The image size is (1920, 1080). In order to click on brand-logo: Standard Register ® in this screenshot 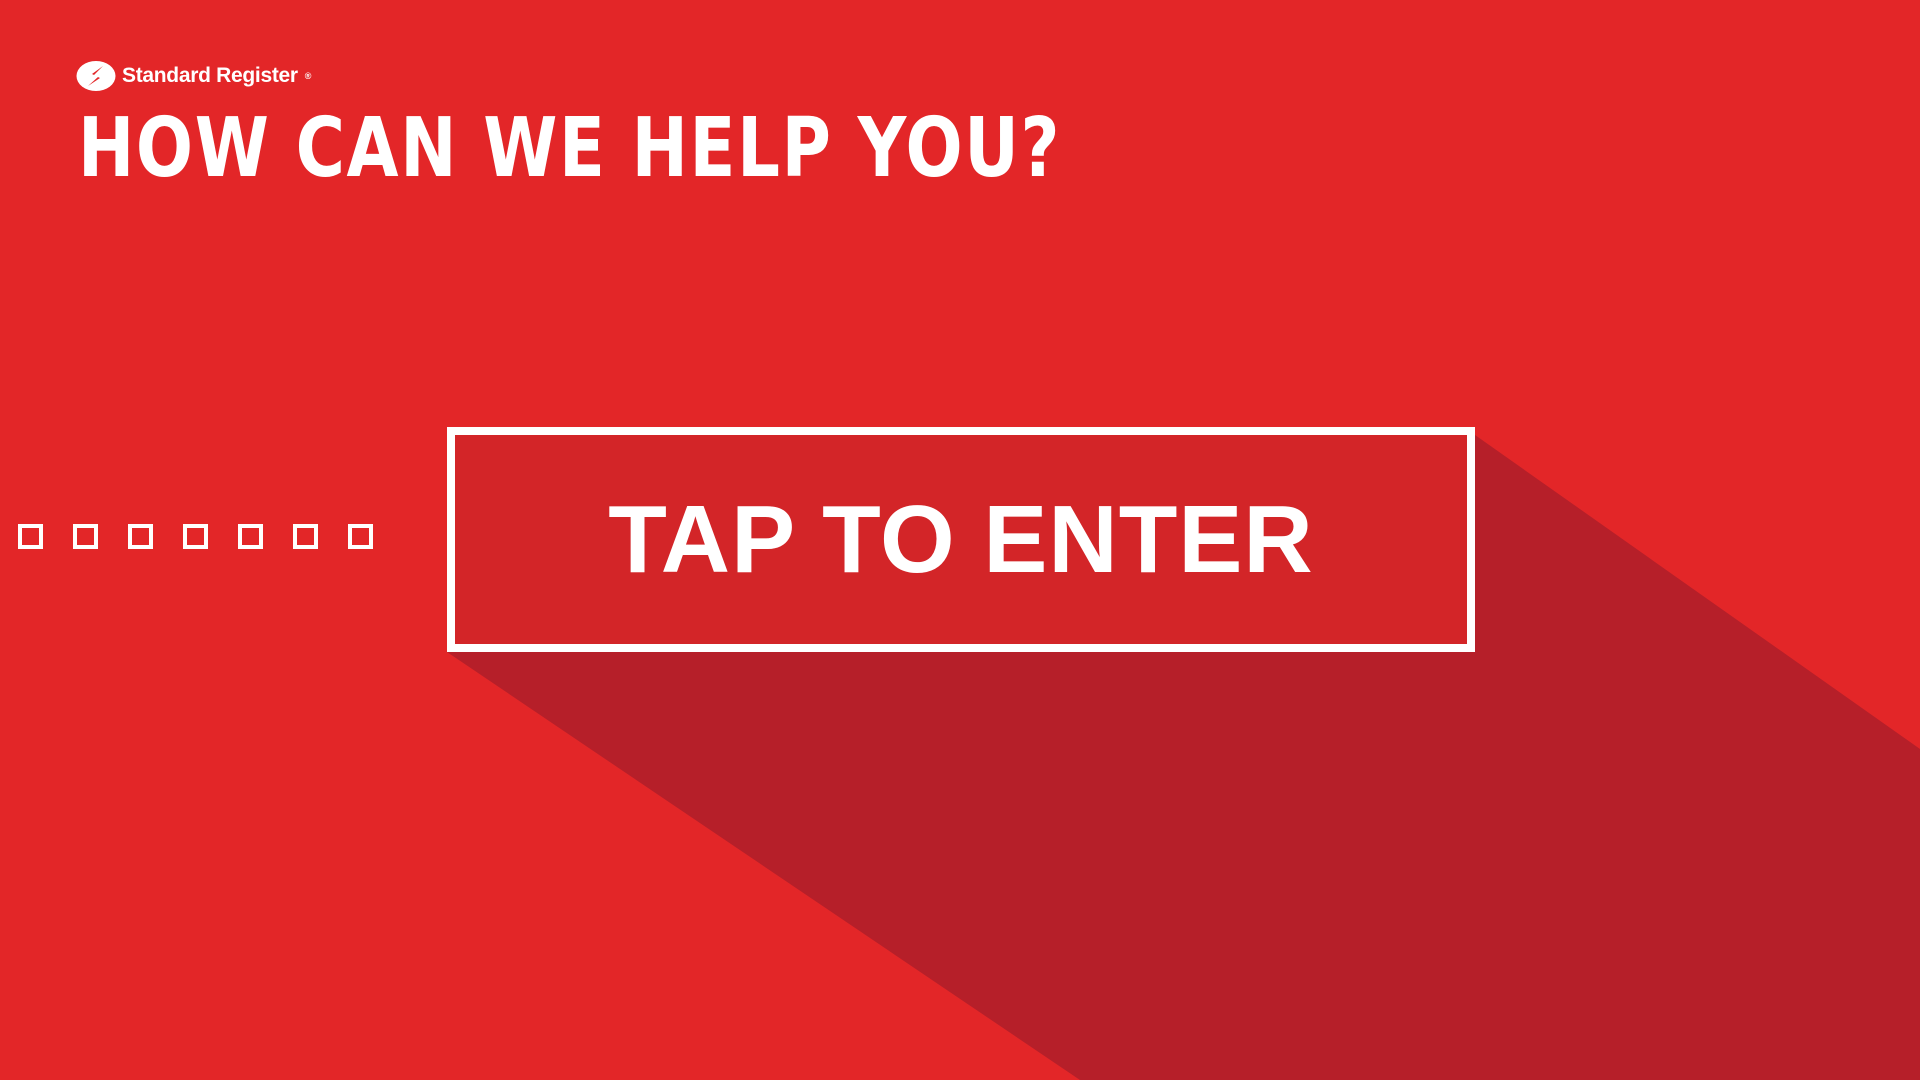, I will do `click(193, 76)`.